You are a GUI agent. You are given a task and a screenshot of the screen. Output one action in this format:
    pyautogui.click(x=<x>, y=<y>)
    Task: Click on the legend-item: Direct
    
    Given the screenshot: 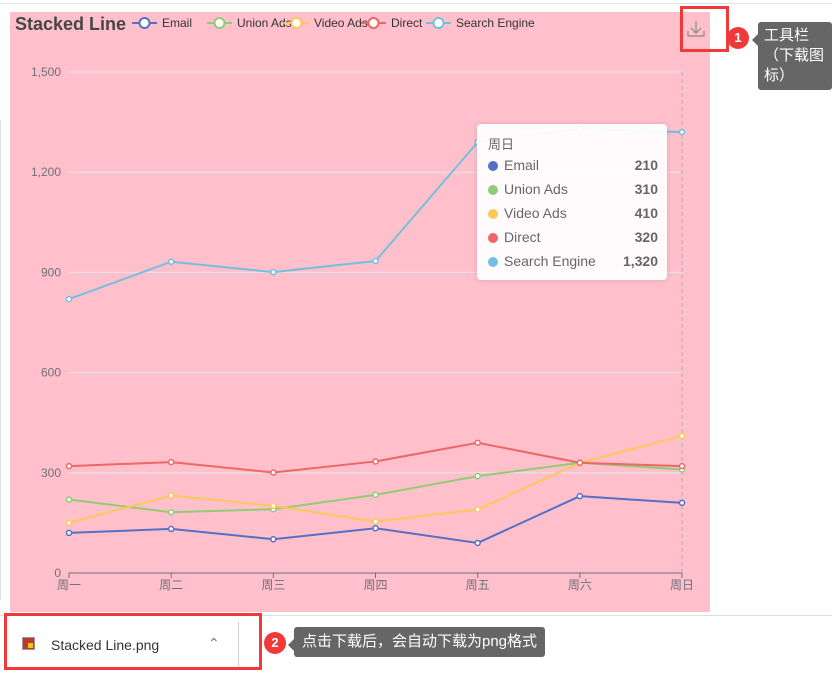 What is the action you would take?
    pyautogui.click(x=392, y=23)
    